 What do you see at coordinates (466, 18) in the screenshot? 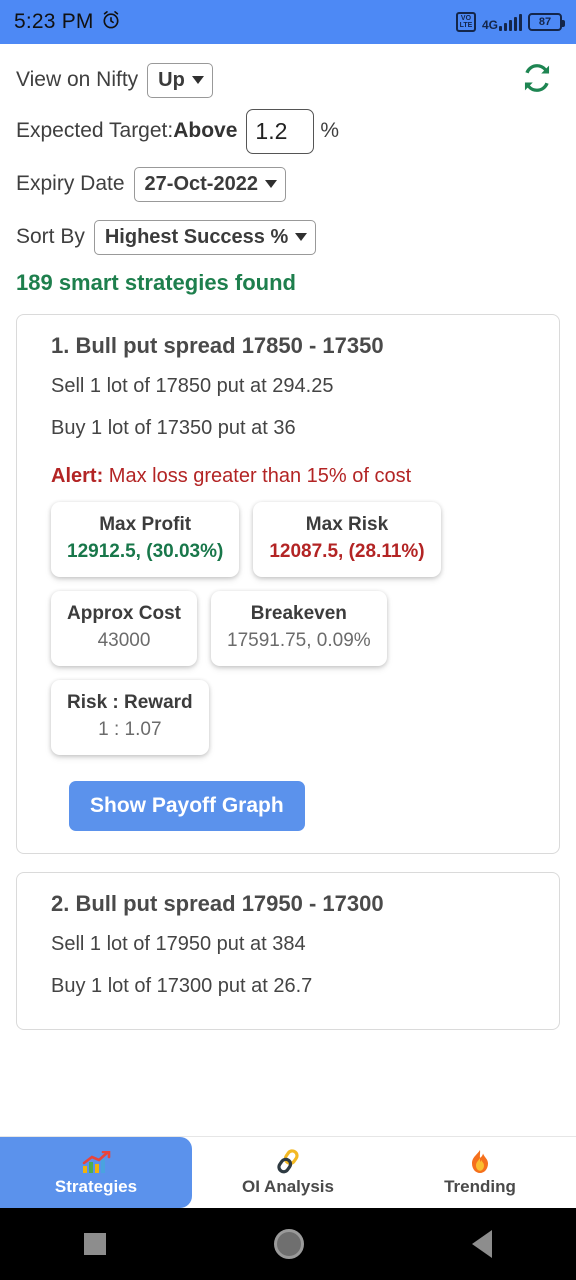
I see `volte-top-text: VO` at bounding box center [466, 18].